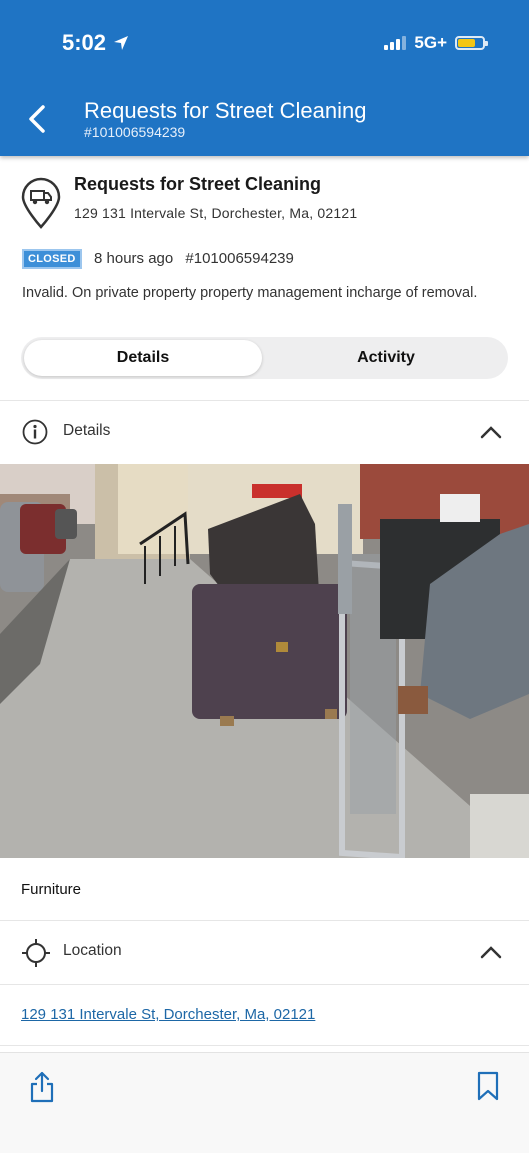 The height and width of the screenshot is (1153, 529). I want to click on back-chevron-icon, so click(37, 119).